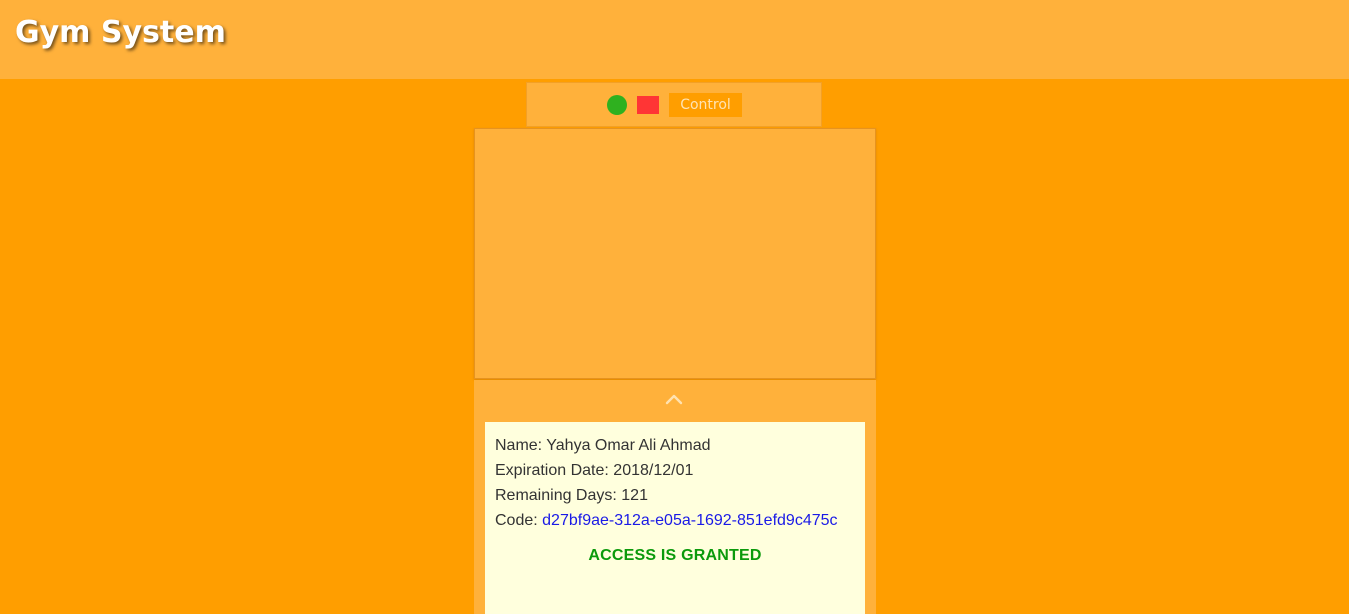  I want to click on control-bar: Control, so click(674, 104).